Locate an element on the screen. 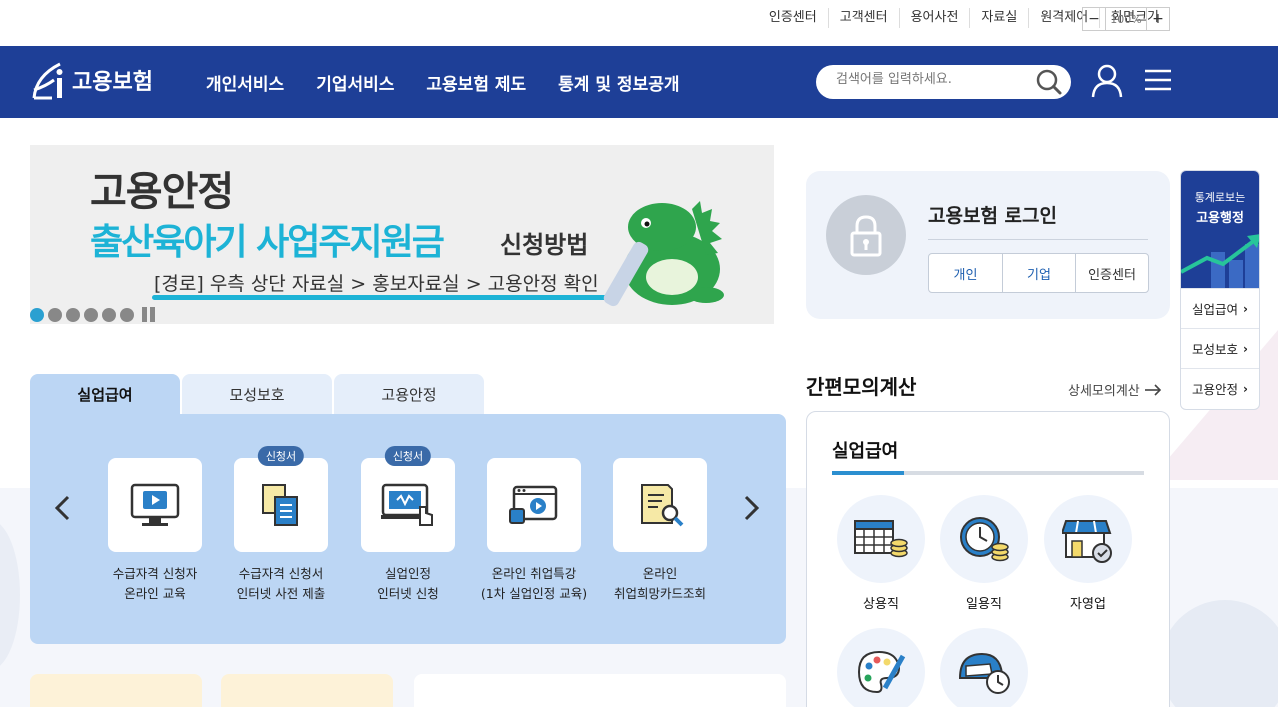 The height and width of the screenshot is (707, 1278). login-button-group: 개인 기업 인증센터 is located at coordinates (1038, 273).